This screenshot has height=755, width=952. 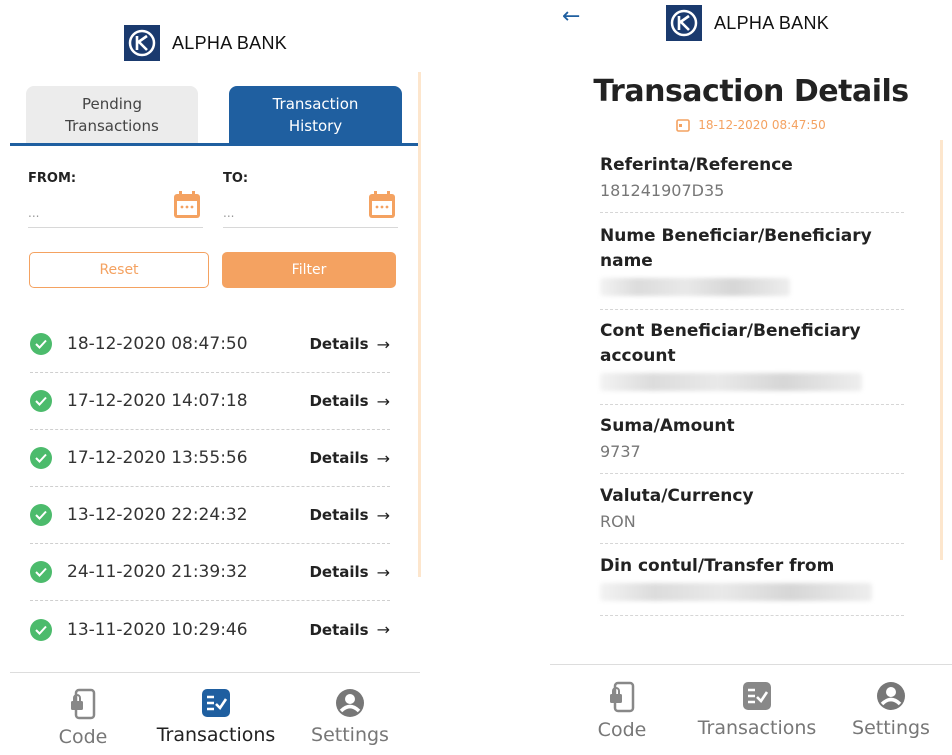 I want to click on to-label: TO:, so click(x=236, y=178).